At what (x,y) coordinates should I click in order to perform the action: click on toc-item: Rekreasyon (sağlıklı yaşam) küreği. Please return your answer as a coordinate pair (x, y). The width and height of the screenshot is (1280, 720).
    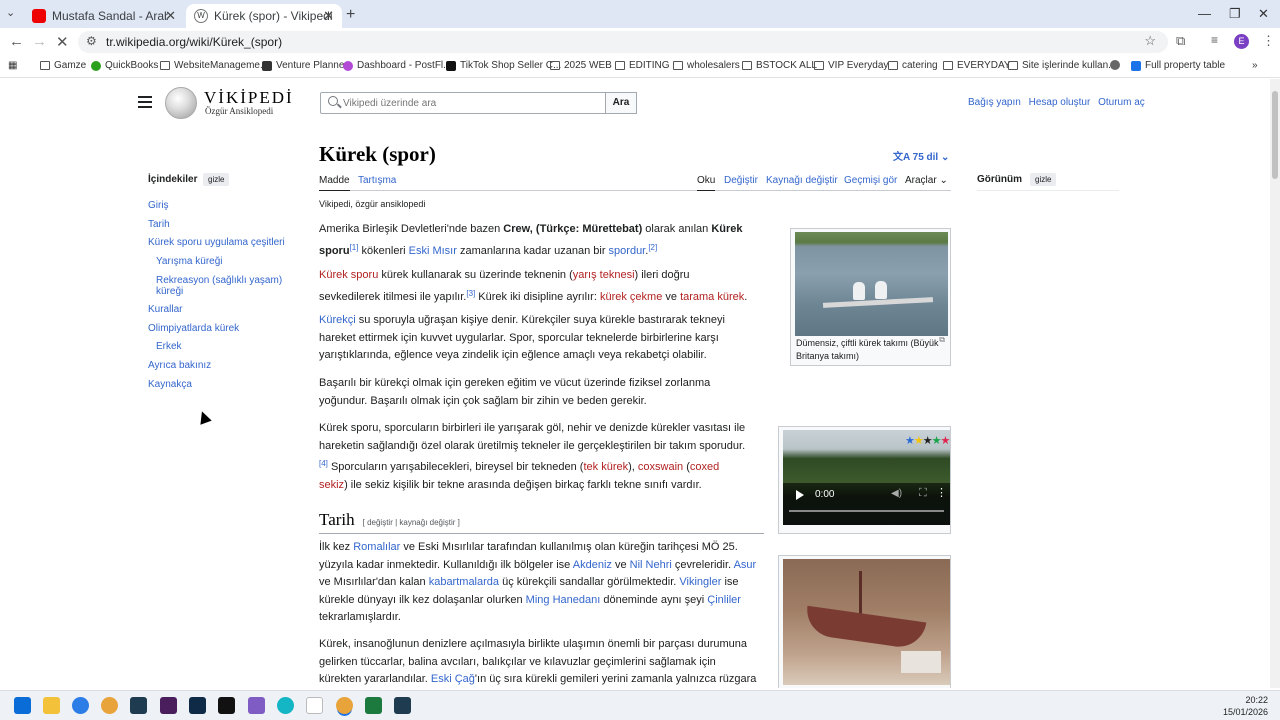
    Looking at the image, I should click on (220, 286).